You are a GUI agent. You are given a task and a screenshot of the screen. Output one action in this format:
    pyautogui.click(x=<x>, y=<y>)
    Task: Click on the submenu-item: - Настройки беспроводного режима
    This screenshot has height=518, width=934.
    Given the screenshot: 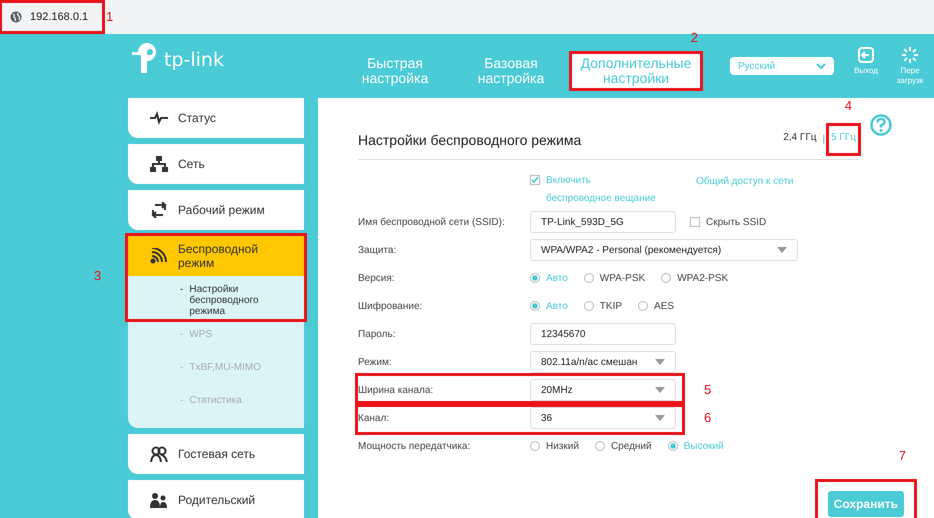 What is the action you would take?
    pyautogui.click(x=216, y=297)
    